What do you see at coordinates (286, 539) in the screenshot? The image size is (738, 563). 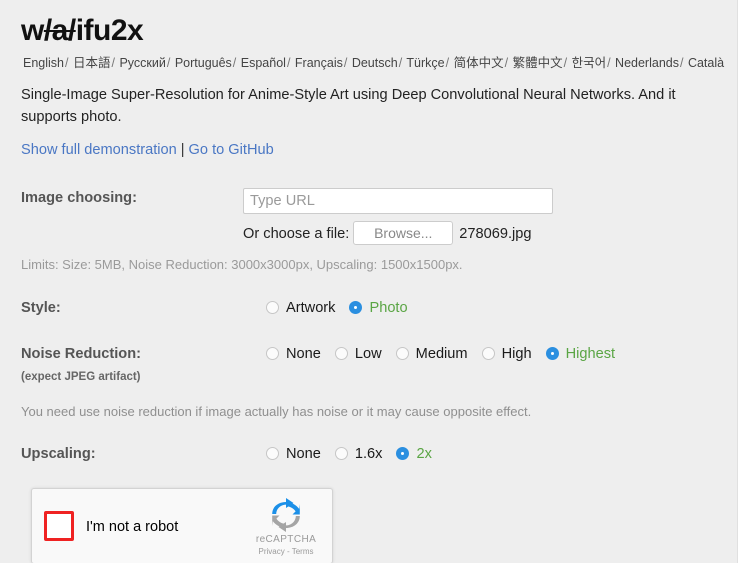 I see `recaptcha-brand-name: reCAPTCHA` at bounding box center [286, 539].